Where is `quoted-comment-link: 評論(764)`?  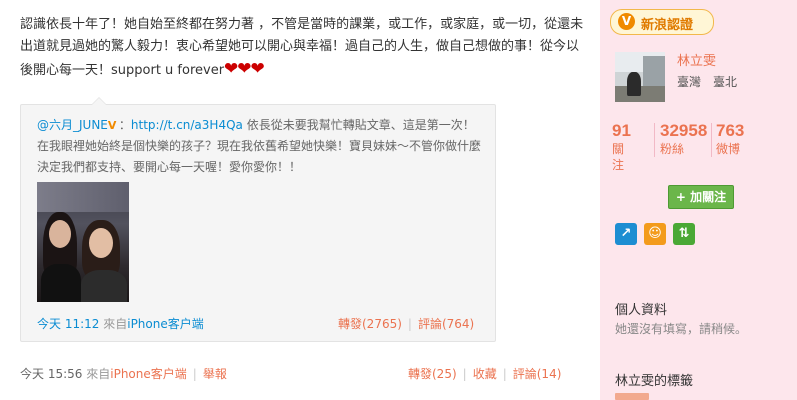 quoted-comment-link: 評論(764) is located at coordinates (446, 324).